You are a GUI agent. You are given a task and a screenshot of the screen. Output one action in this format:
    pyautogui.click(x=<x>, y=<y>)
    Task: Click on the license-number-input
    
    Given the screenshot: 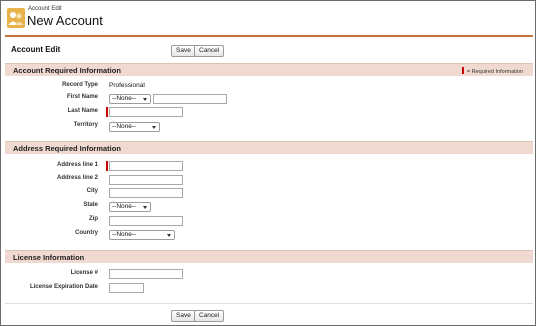 What is the action you would take?
    pyautogui.click(x=146, y=274)
    